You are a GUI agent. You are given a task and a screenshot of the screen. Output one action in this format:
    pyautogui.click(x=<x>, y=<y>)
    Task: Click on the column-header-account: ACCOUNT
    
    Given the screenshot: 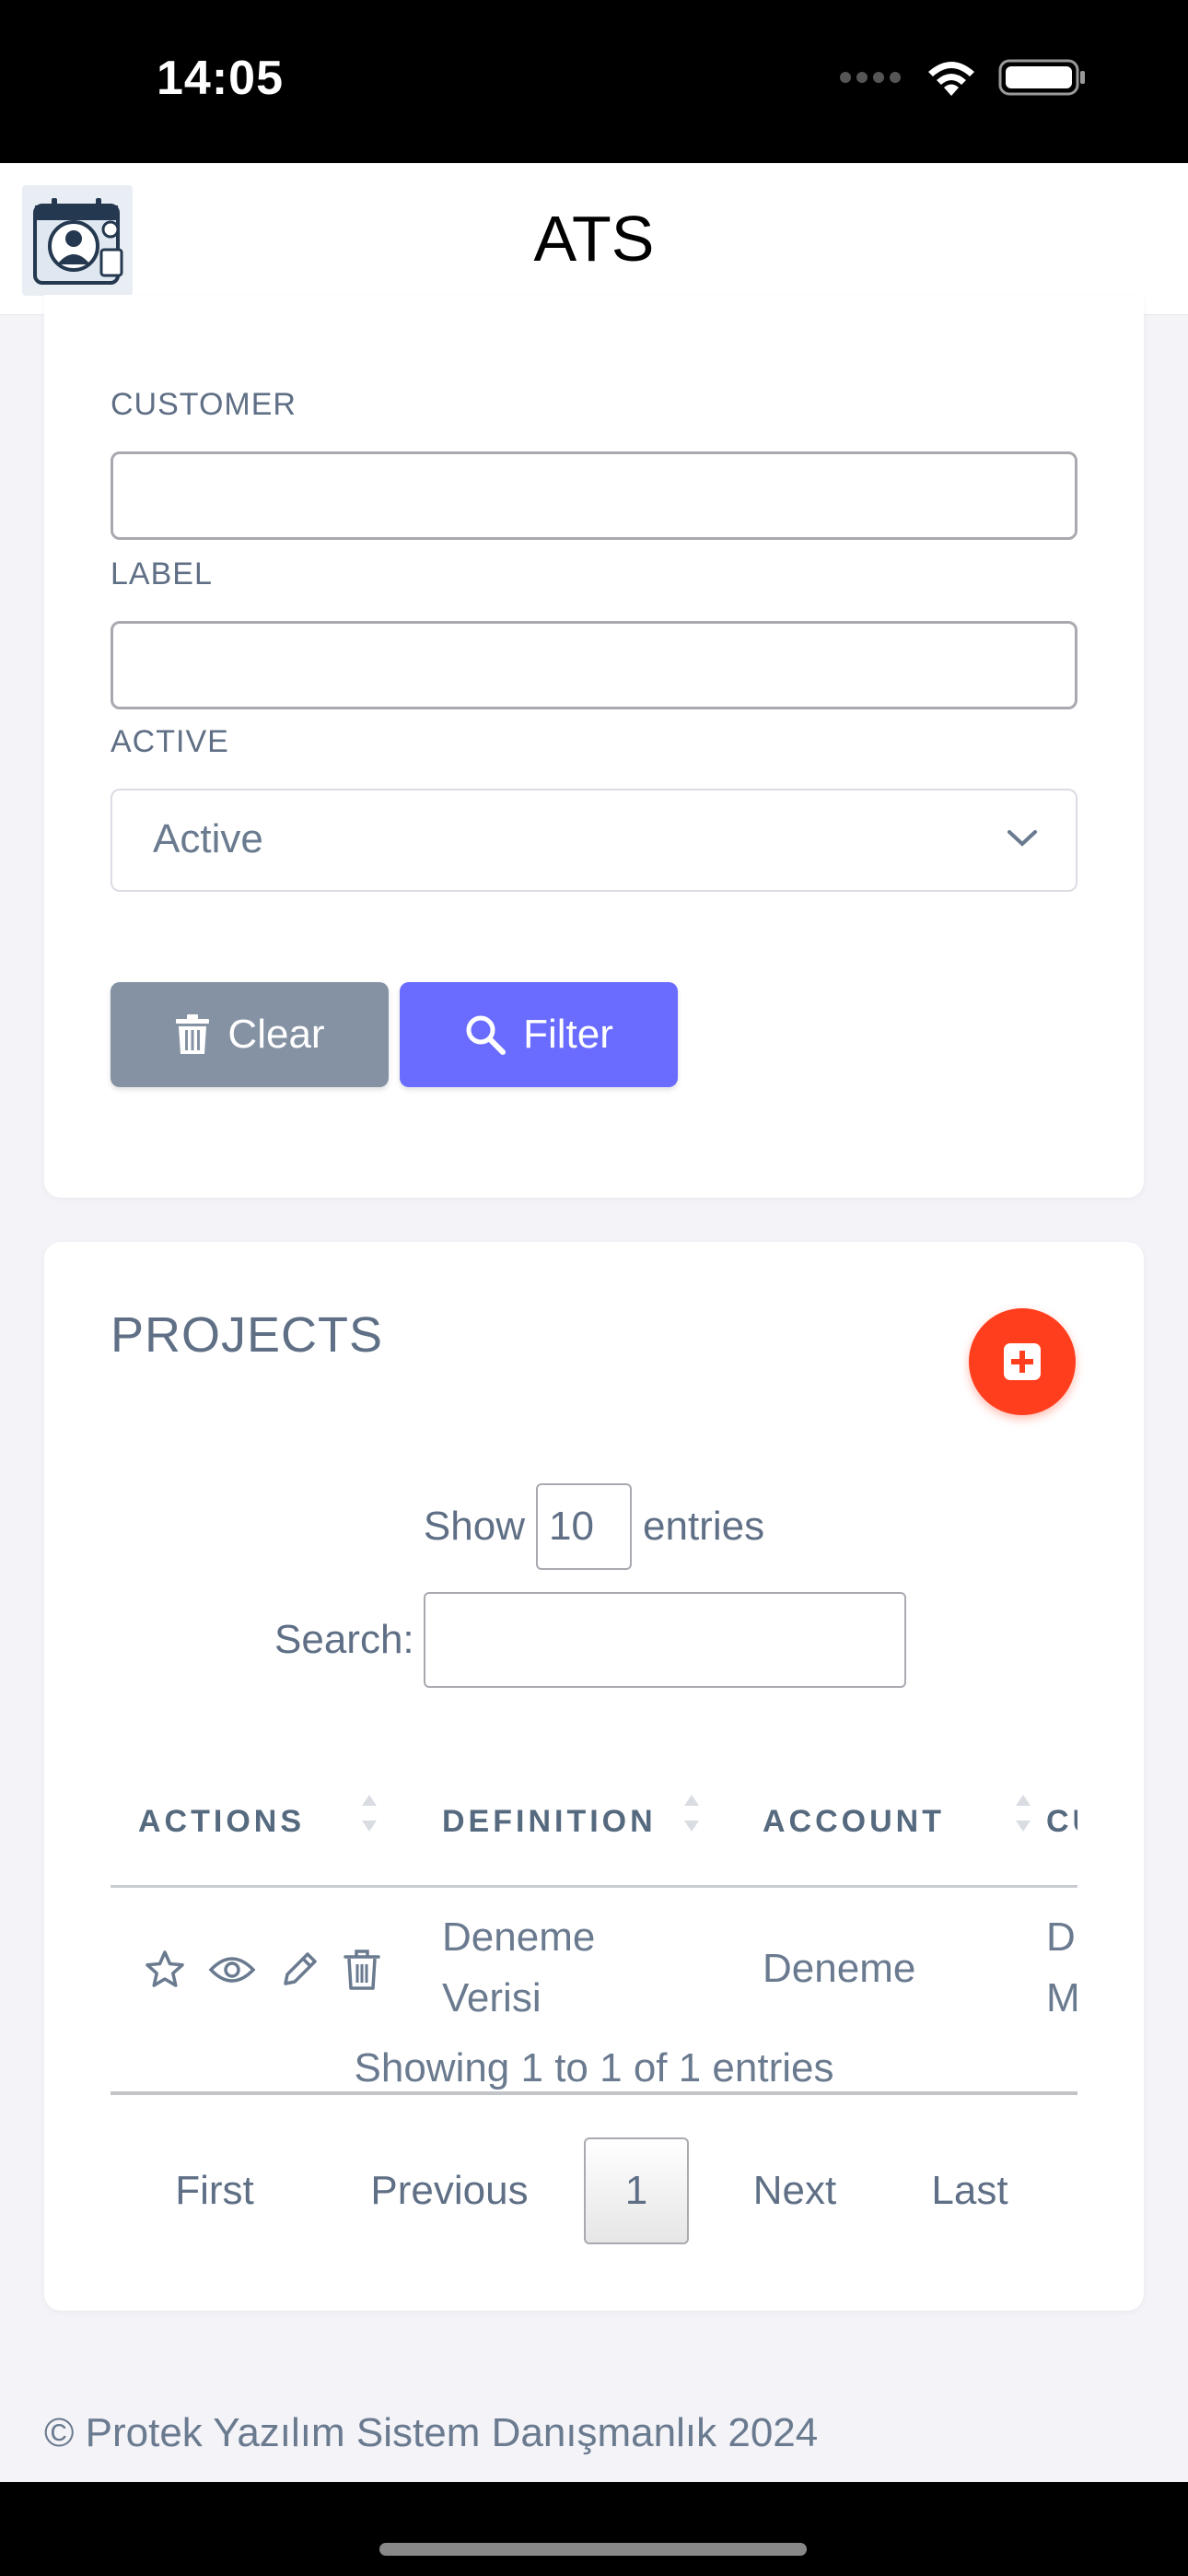 What is the action you would take?
    pyautogui.click(x=854, y=1822)
    